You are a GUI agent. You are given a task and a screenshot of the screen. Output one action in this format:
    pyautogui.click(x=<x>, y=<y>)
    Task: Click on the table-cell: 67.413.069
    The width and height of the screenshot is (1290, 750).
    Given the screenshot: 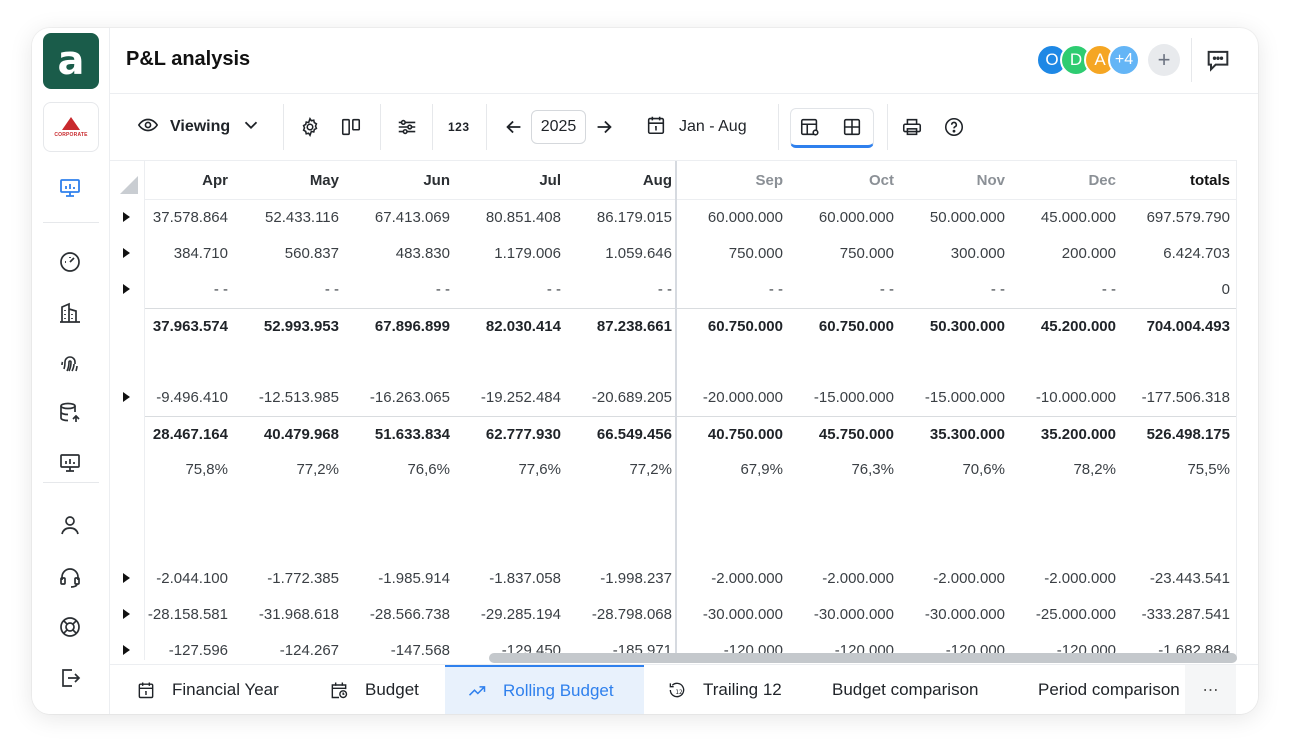 What is the action you would take?
    pyautogui.click(x=398, y=217)
    